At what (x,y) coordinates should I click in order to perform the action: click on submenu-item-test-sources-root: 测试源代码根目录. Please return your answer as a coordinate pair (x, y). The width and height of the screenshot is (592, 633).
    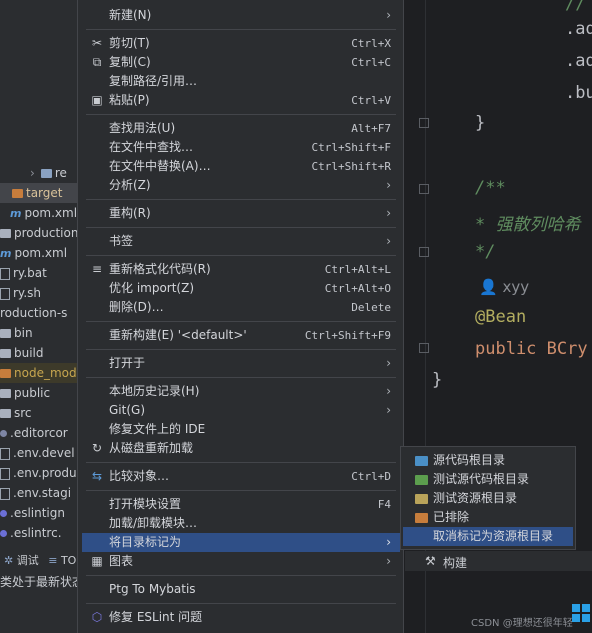
    Looking at the image, I should click on (488, 479).